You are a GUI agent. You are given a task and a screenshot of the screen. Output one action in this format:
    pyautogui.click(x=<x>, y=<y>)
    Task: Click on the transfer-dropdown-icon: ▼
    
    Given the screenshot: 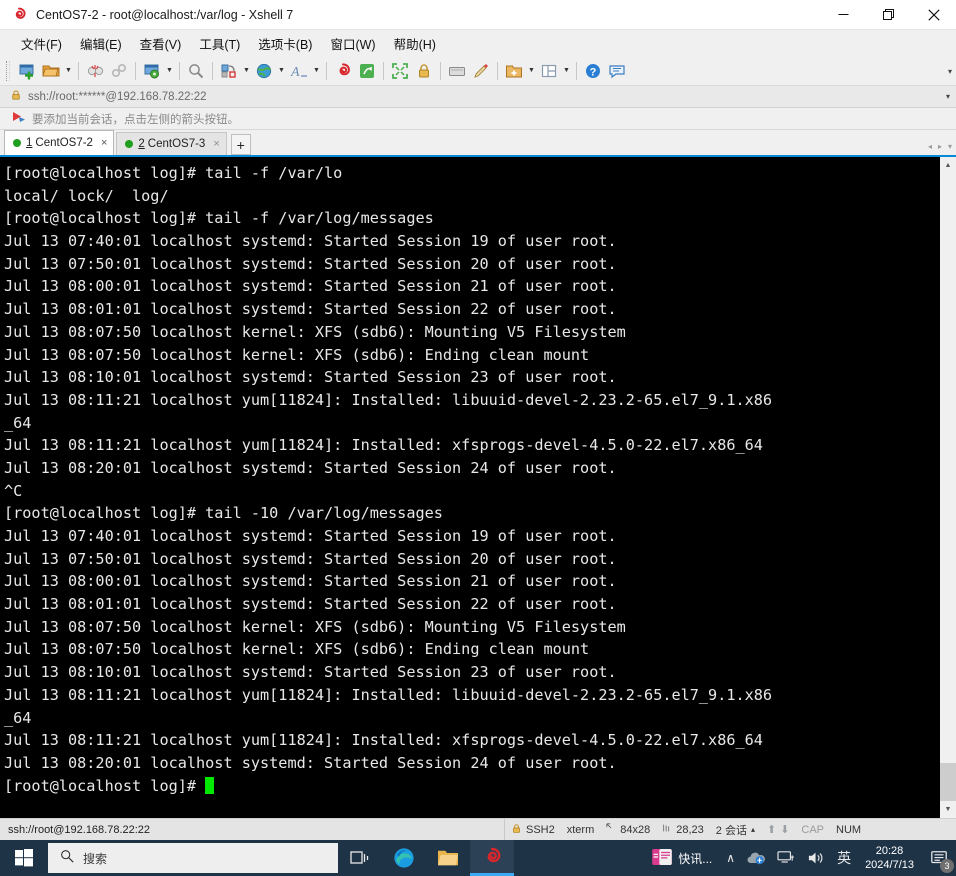 What is the action you would take?
    pyautogui.click(x=246, y=71)
    